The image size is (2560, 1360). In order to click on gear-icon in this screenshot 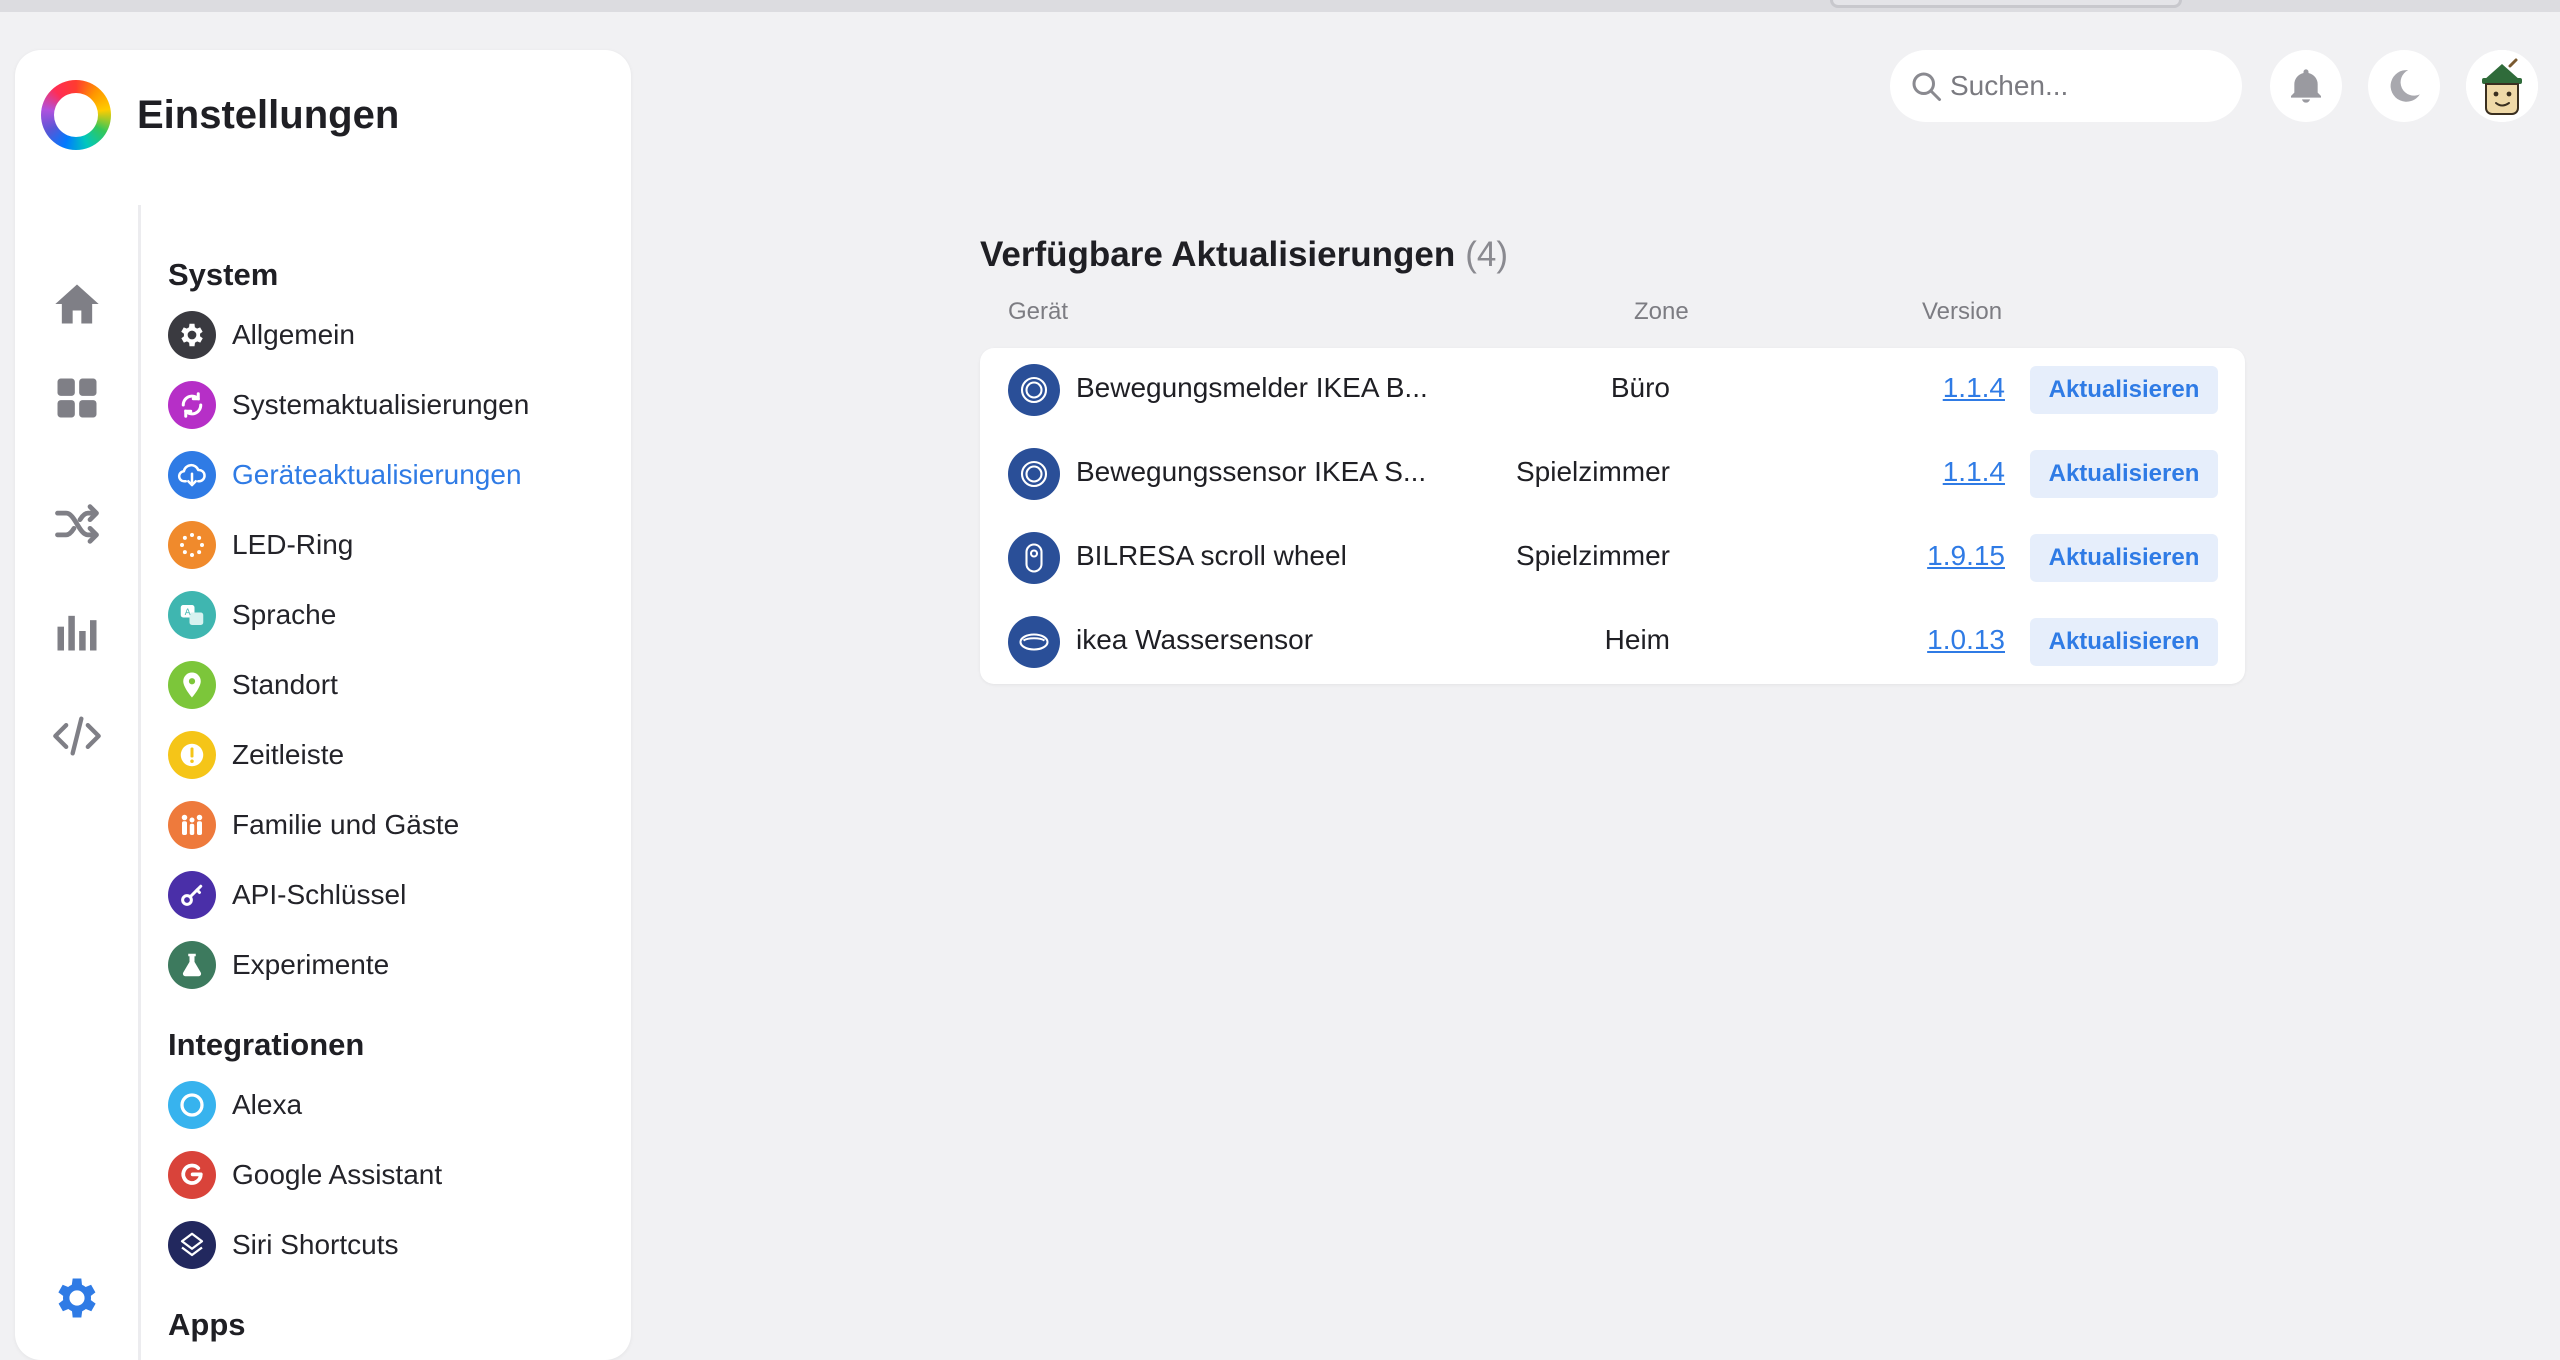, I will do `click(192, 335)`.